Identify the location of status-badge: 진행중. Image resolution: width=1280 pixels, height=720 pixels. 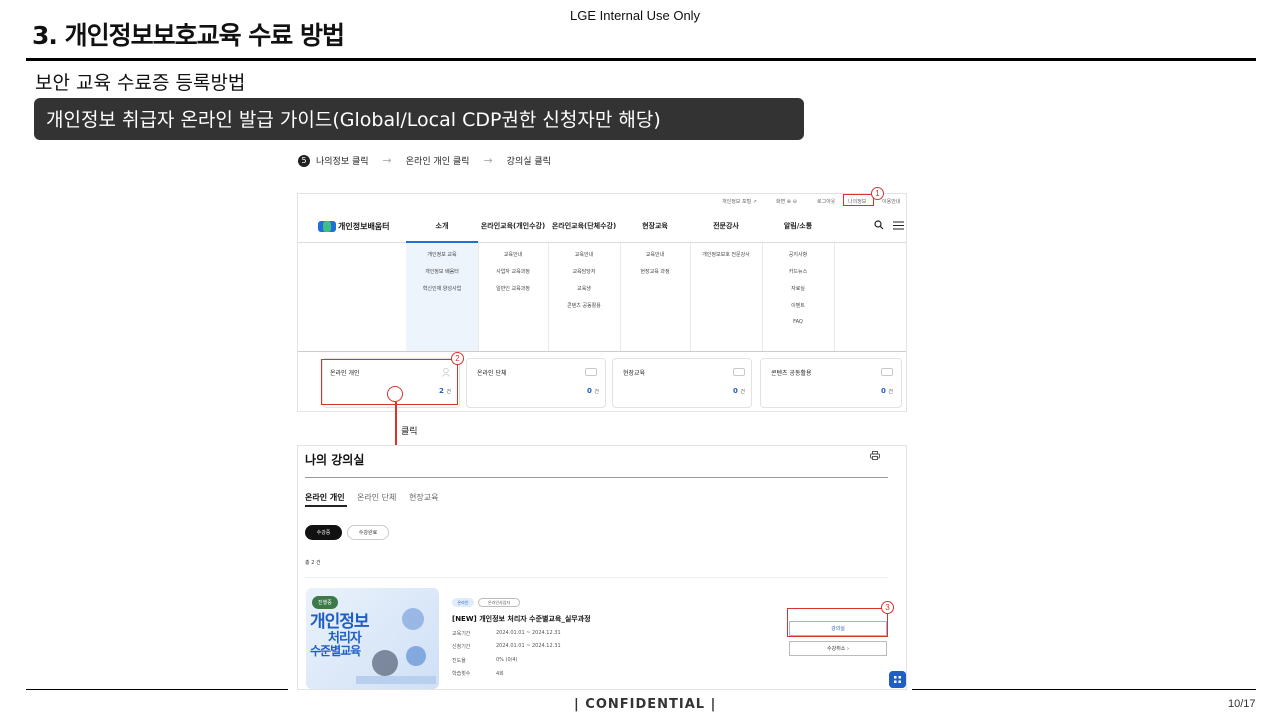
(325, 602).